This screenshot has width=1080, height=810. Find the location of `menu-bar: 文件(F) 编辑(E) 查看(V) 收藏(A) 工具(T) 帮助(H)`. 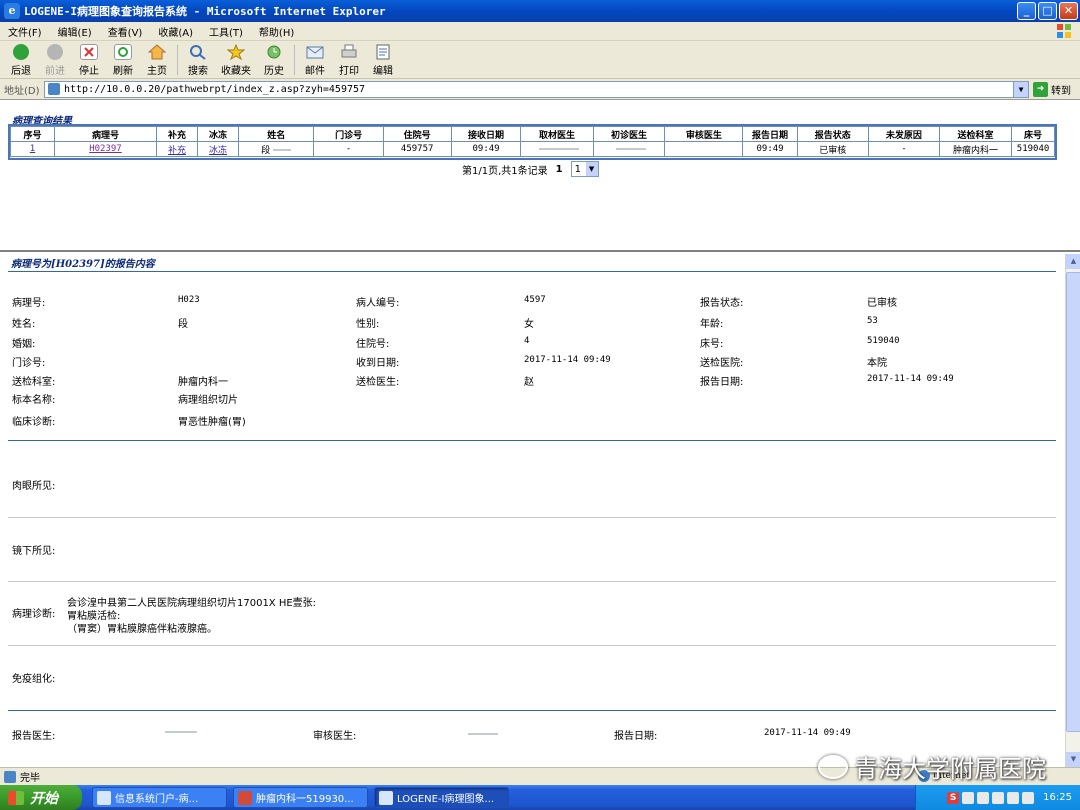

menu-bar: 文件(F) 编辑(E) 查看(V) 收藏(A) 工具(T) 帮助(H) is located at coordinates (540, 31).